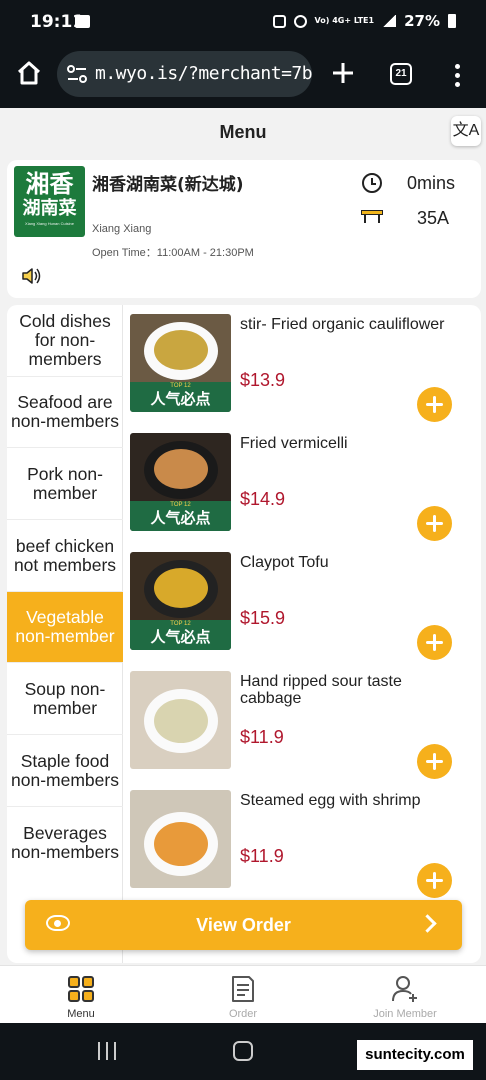  I want to click on view-order-label: View Order, so click(243, 925).